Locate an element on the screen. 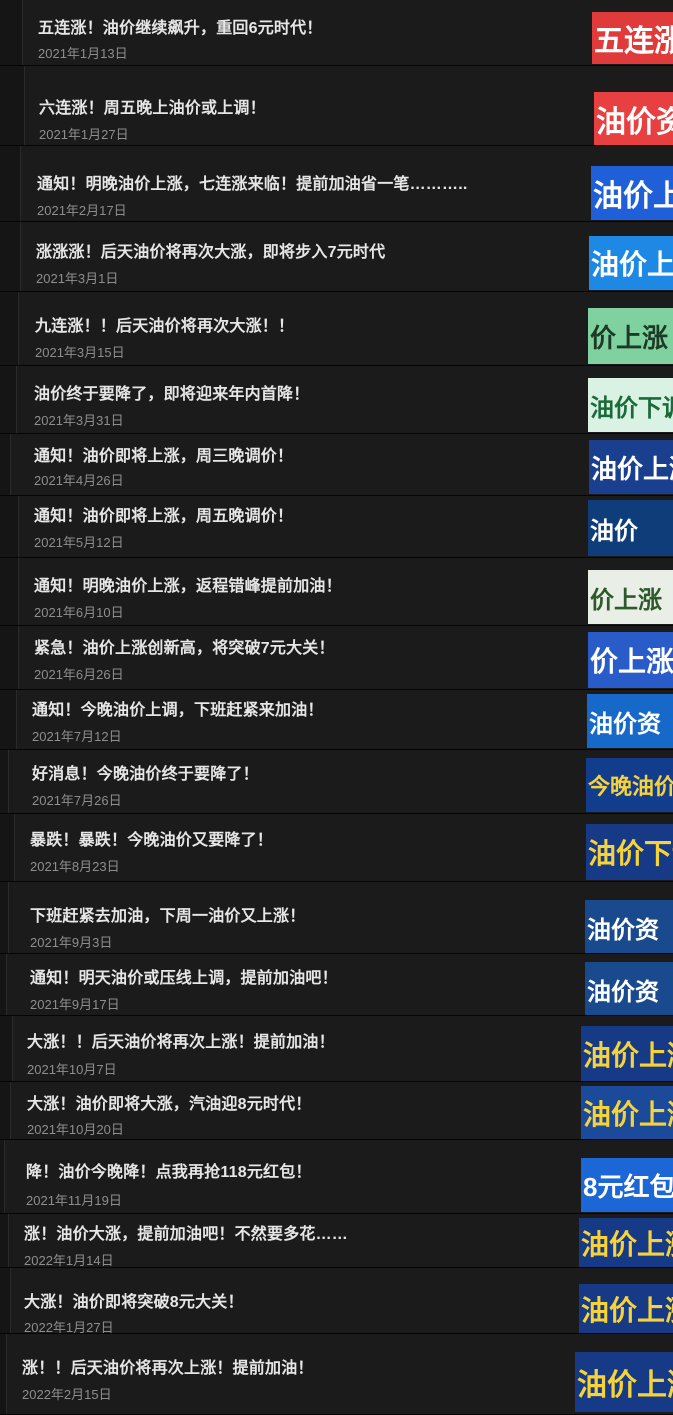 The width and height of the screenshot is (673, 1415). article-date: 2021年6月26日 is located at coordinates (79, 674).